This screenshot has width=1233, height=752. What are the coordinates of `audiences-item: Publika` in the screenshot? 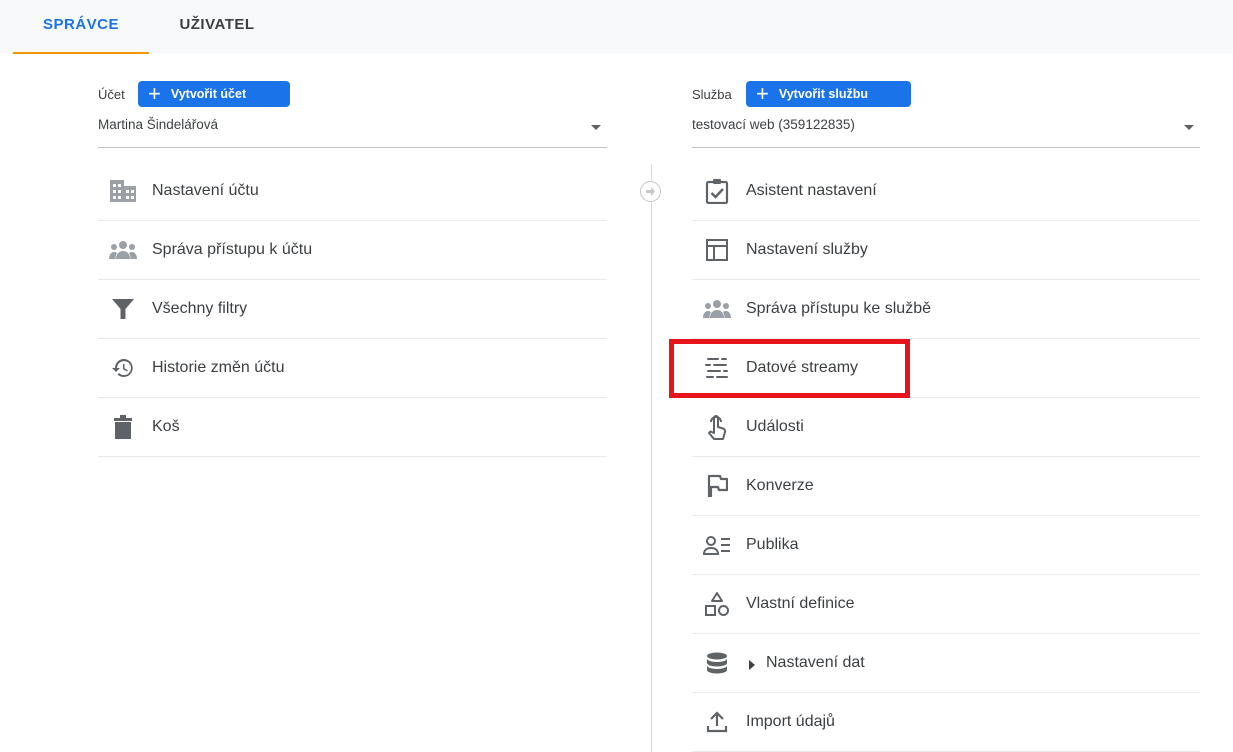 It's located at (946, 545).